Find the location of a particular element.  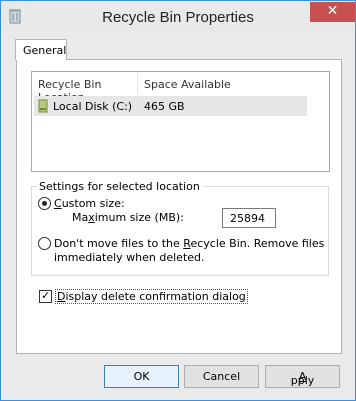

tab-general: General is located at coordinates (41, 49).